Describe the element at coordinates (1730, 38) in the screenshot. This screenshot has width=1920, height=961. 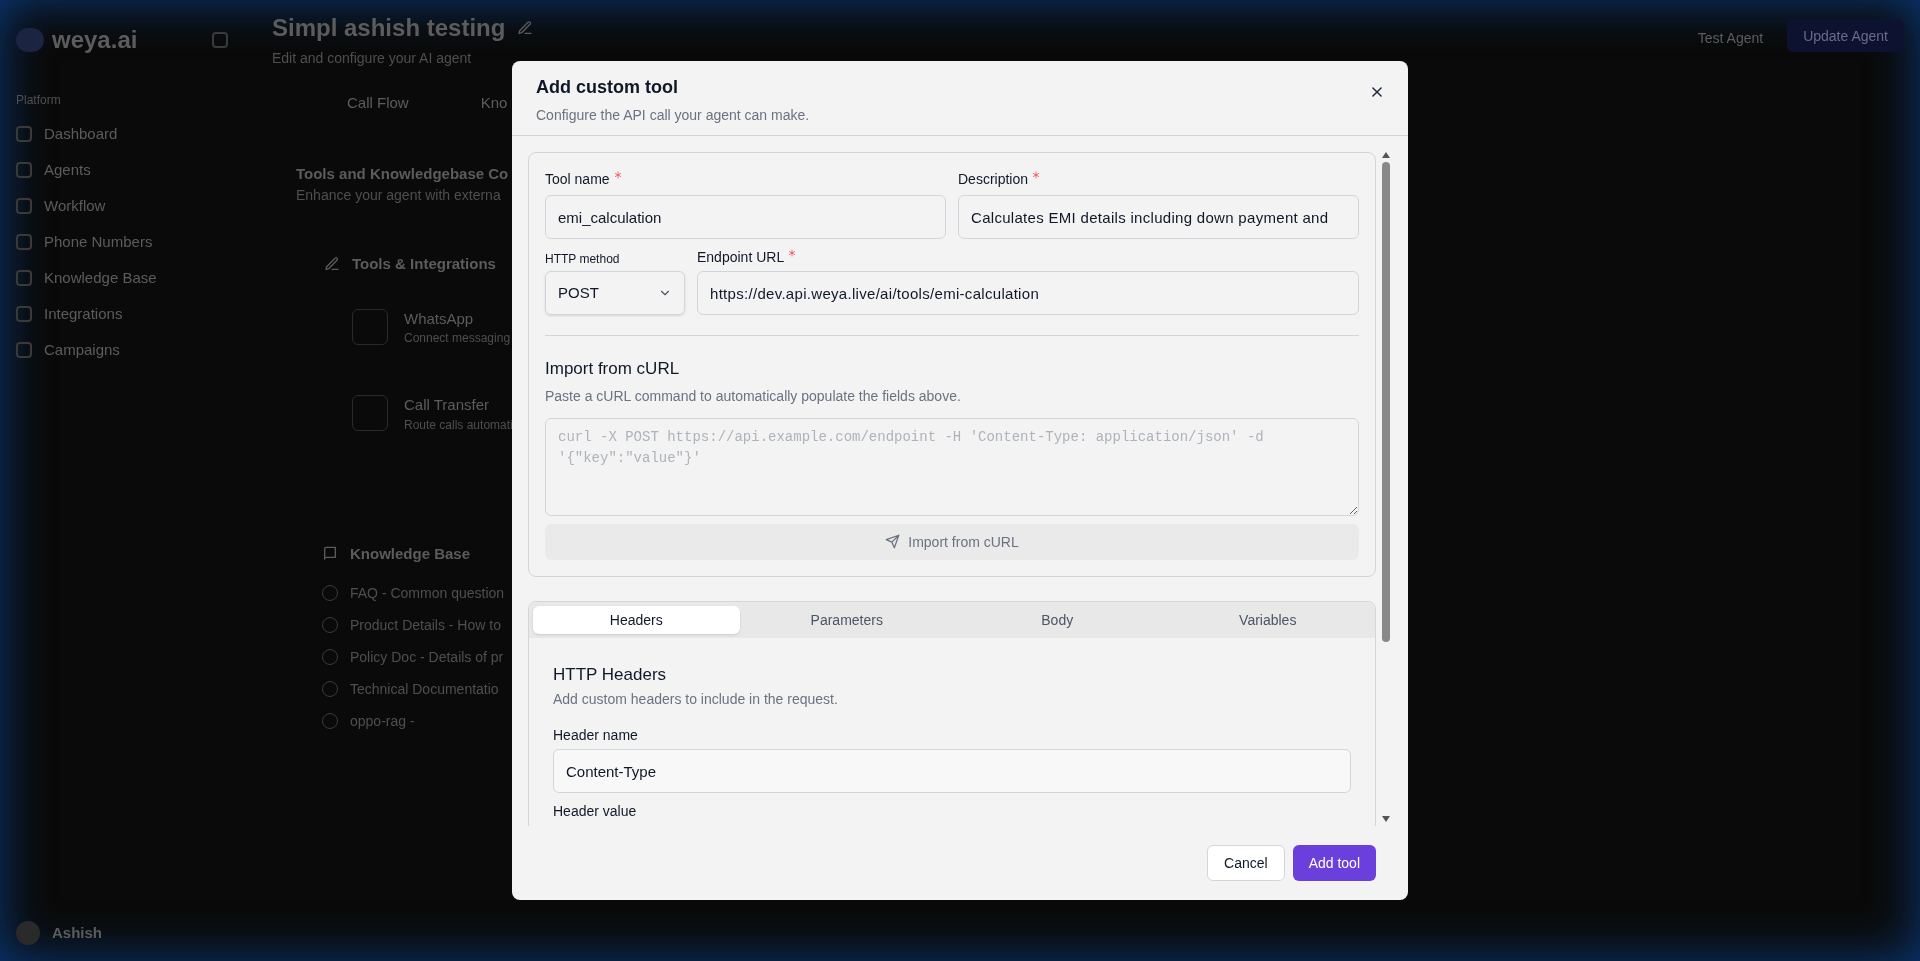
I see `test-agent-button: Test Agent` at that location.